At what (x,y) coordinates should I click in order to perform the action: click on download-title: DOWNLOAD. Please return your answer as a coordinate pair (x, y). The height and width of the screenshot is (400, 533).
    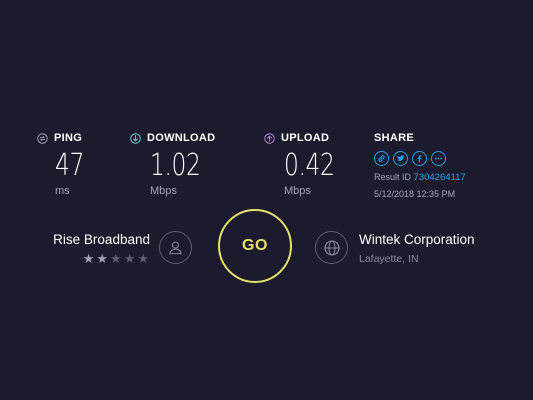
    Looking at the image, I should click on (181, 138).